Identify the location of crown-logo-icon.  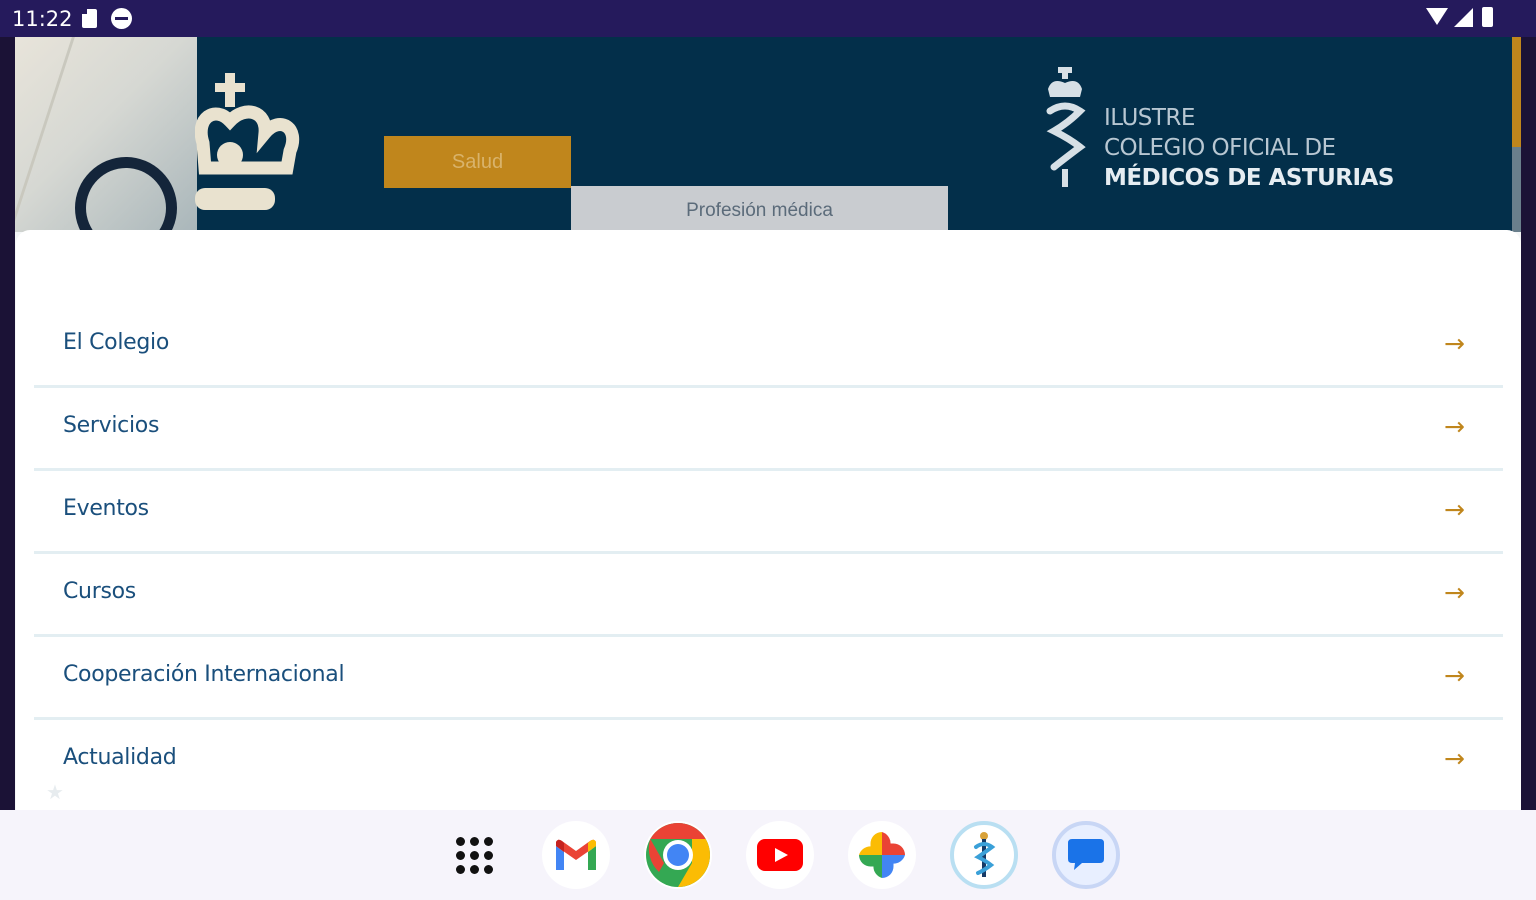
(247, 141).